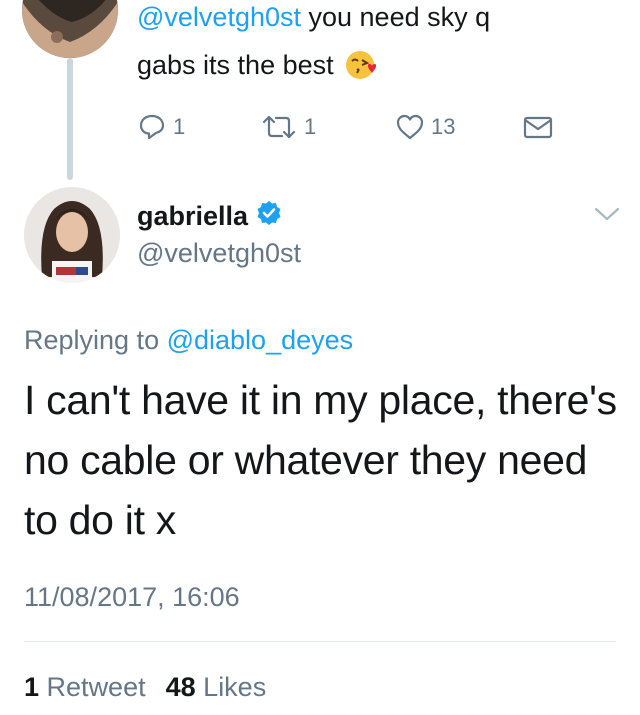 The width and height of the screenshot is (640, 715). What do you see at coordinates (235, 687) in the screenshot?
I see `likes-label: Likes` at bounding box center [235, 687].